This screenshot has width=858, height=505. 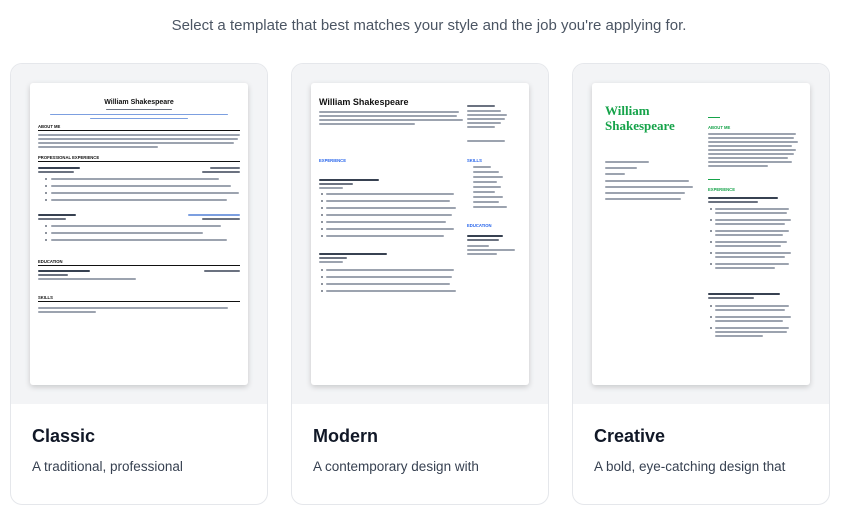 I want to click on template-description-creative: A bold, eye-catching design that, so click(x=690, y=466).